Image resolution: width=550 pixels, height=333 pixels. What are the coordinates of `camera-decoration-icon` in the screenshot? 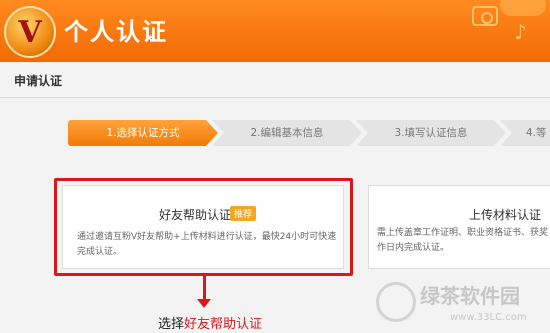 It's located at (485, 16).